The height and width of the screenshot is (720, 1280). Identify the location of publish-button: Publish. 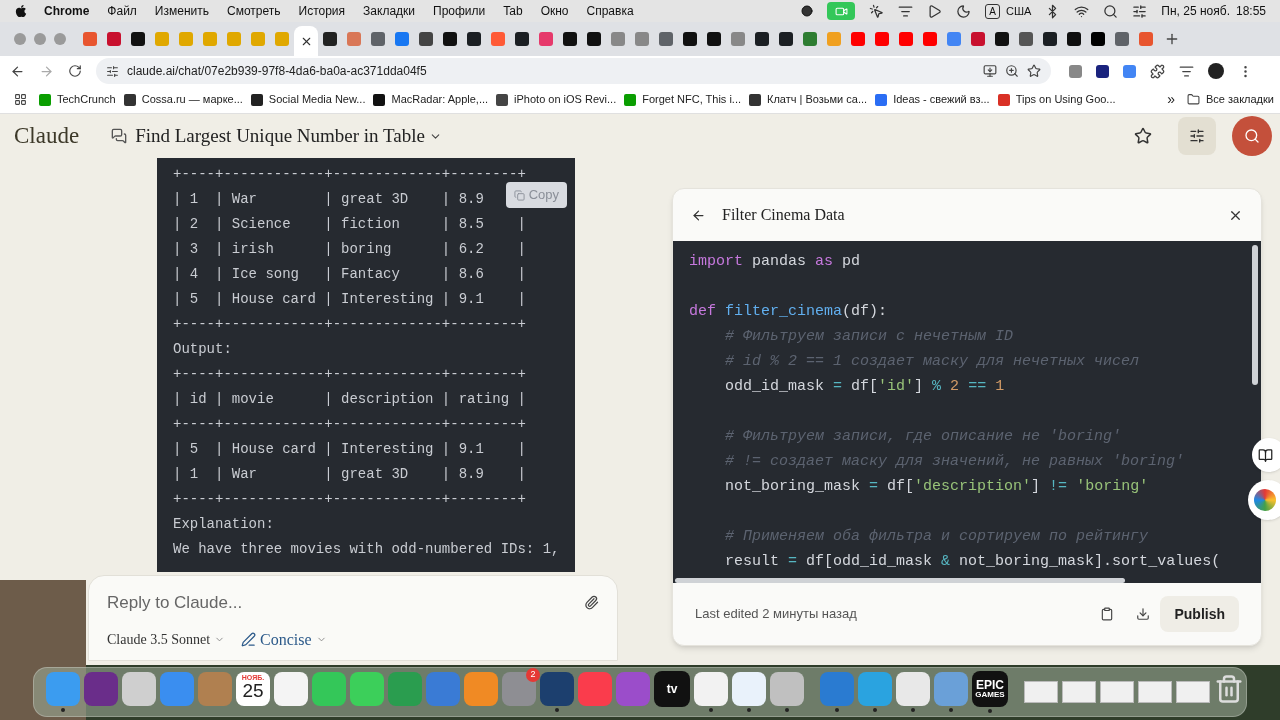
(1199, 614).